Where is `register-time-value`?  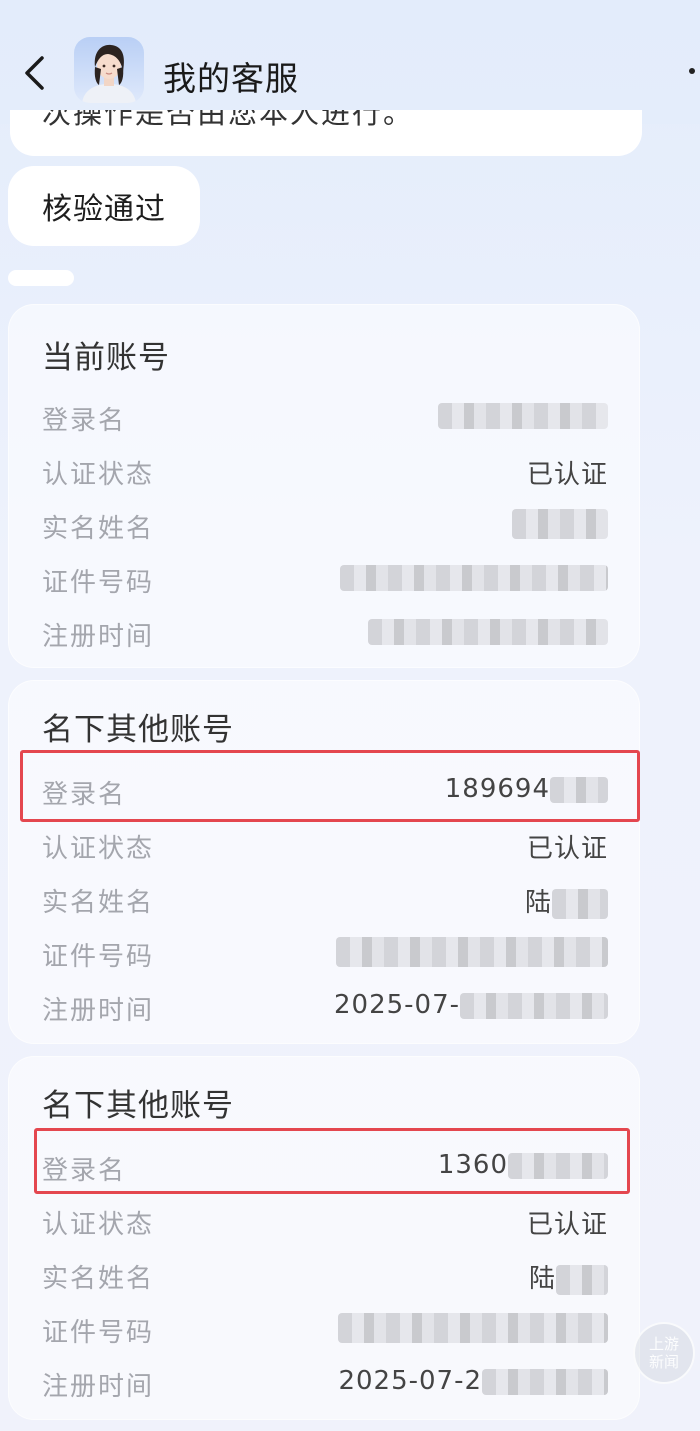
register-time-value is located at coordinates (488, 631).